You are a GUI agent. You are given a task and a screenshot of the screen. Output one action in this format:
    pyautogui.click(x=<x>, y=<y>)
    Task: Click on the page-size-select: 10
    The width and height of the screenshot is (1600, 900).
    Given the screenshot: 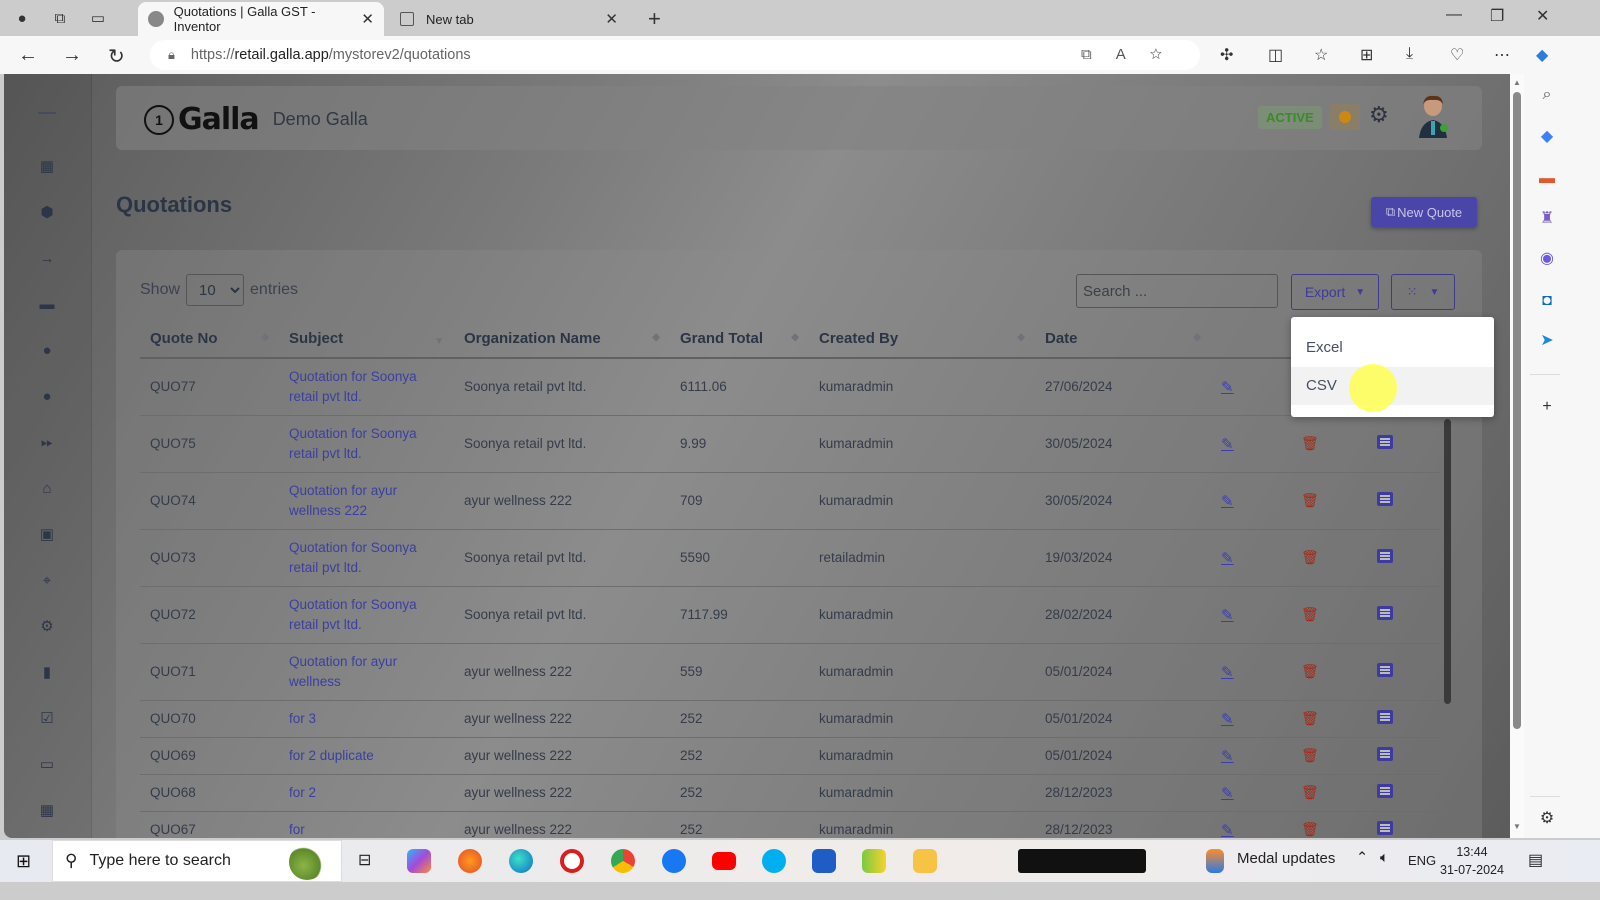 What is the action you would take?
    pyautogui.click(x=215, y=290)
    